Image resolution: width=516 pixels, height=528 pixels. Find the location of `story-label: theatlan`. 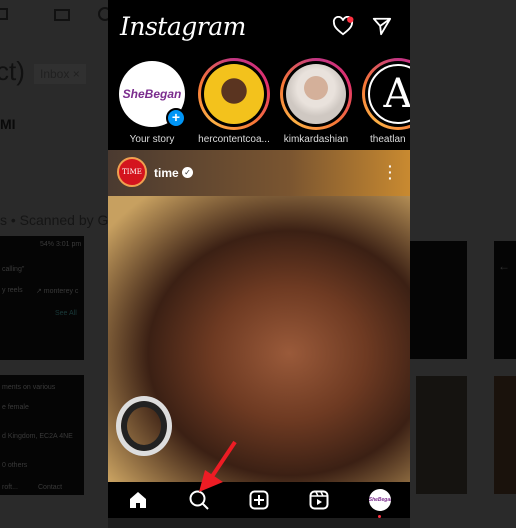

story-label: theatlan is located at coordinates (388, 139).